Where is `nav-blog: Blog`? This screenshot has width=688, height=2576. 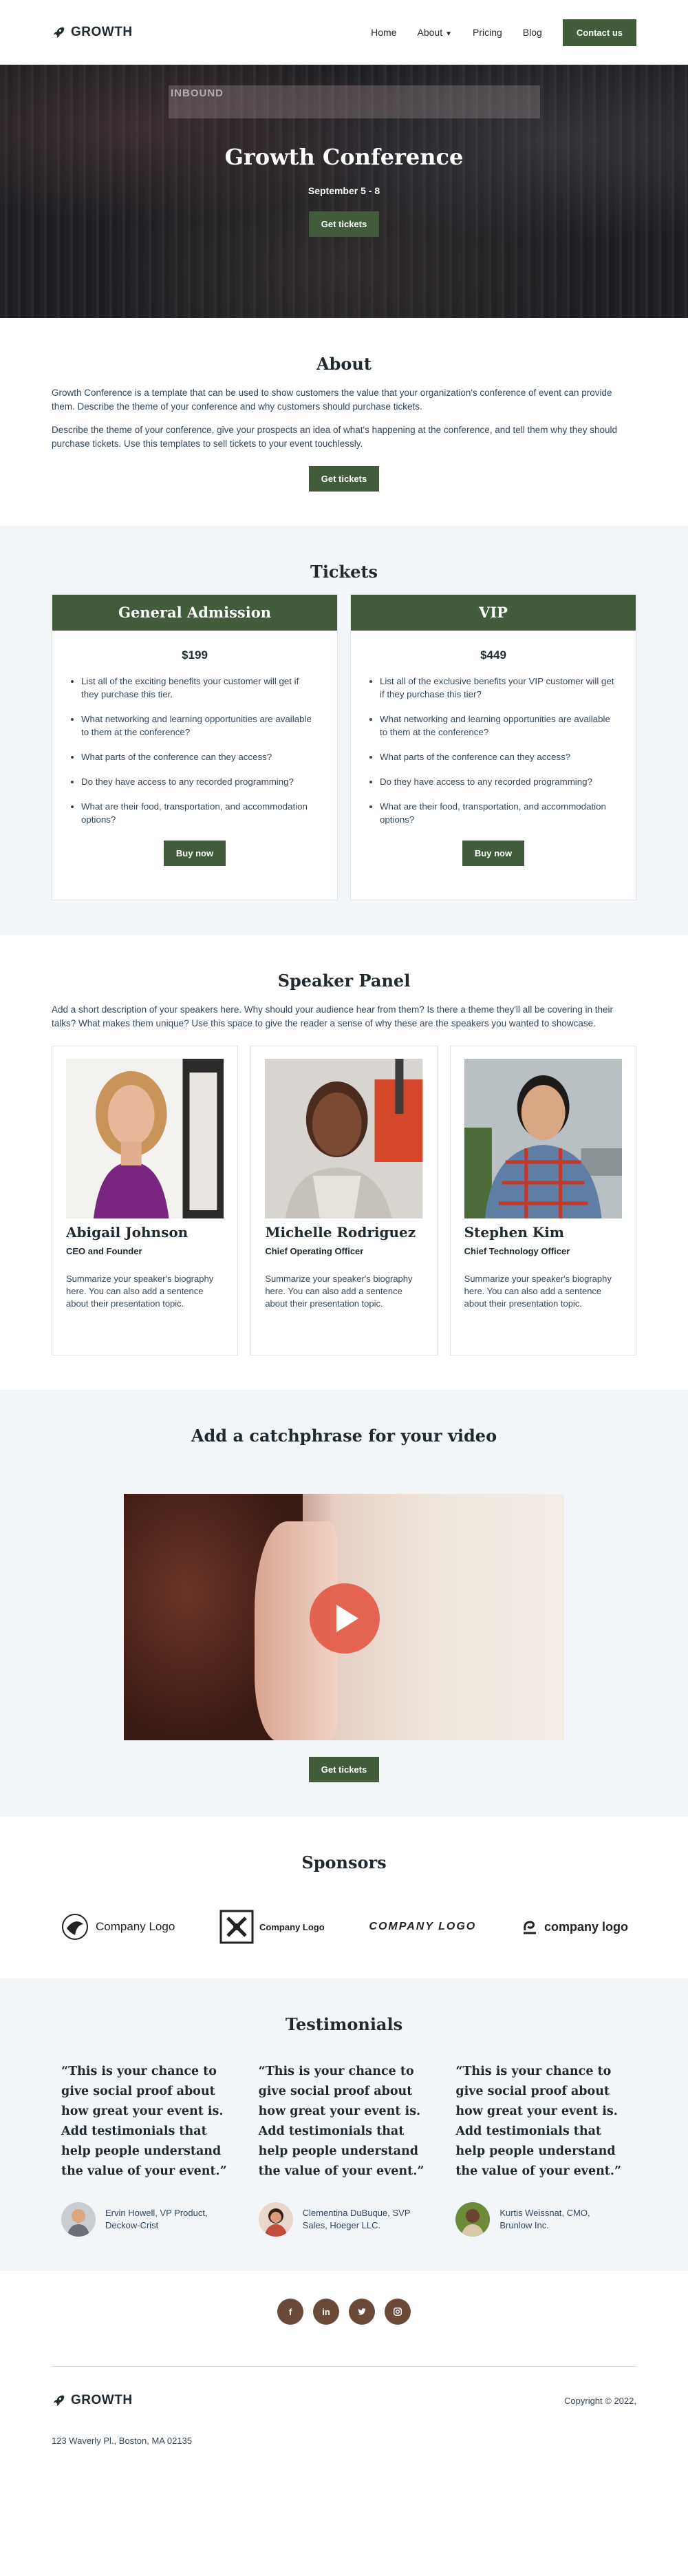
nav-blog: Blog is located at coordinates (532, 33).